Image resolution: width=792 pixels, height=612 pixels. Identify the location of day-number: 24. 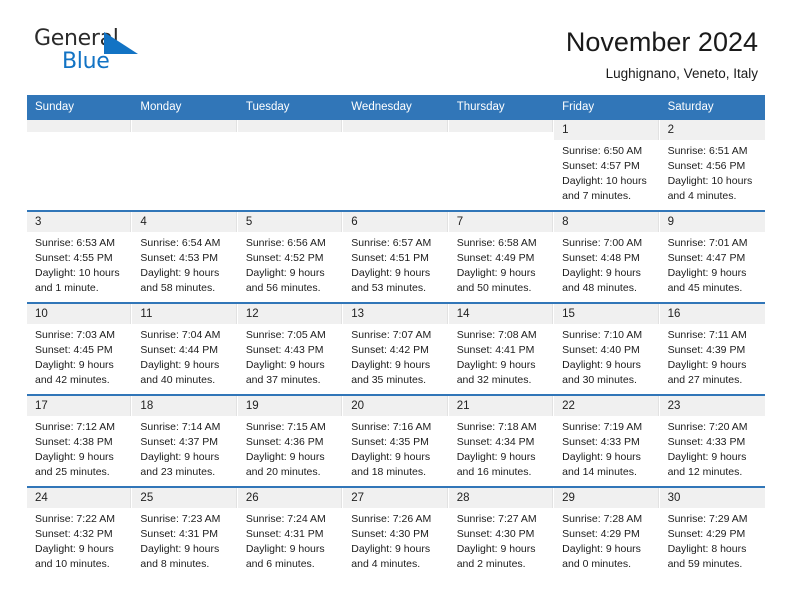
(79, 497).